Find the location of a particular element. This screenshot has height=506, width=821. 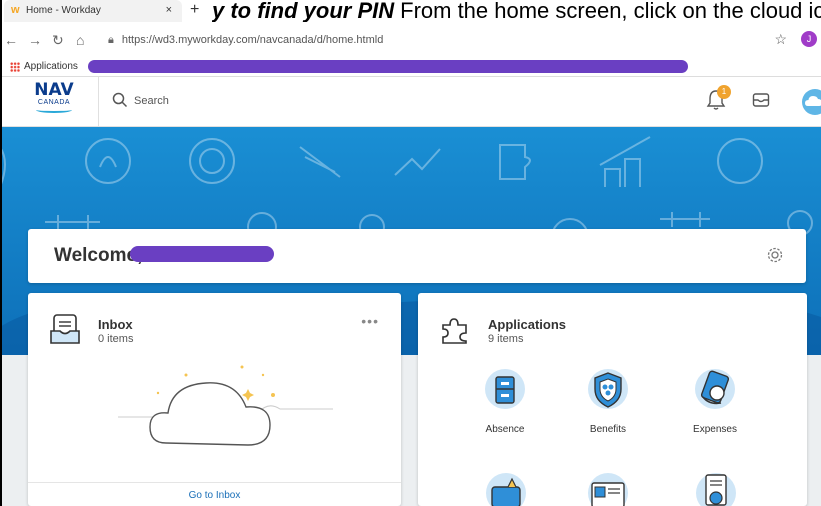

welcome-heading: Welcome, is located at coordinates (98, 255).